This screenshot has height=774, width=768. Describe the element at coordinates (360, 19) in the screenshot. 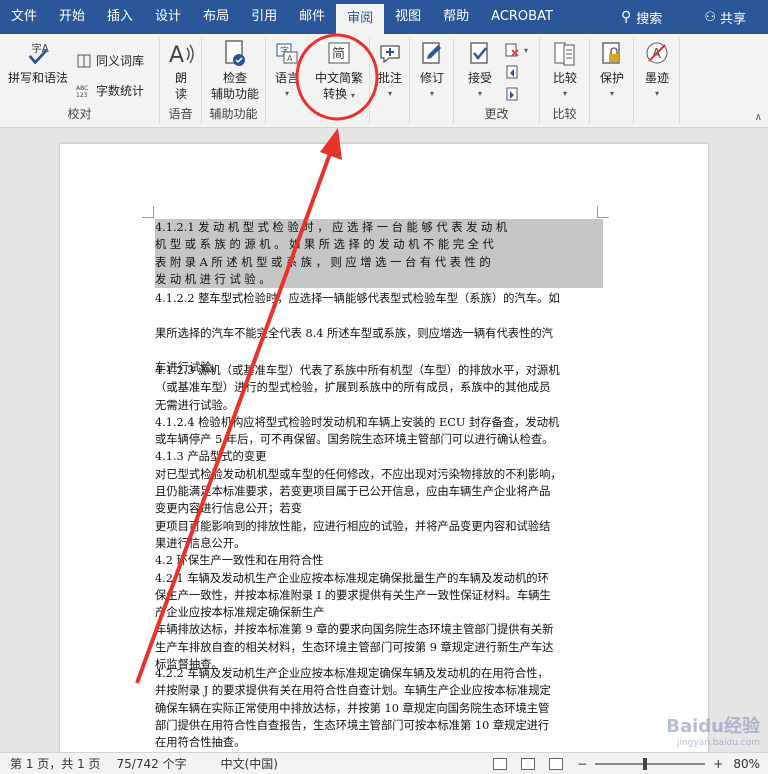

I see `tab-7: 审阅` at that location.